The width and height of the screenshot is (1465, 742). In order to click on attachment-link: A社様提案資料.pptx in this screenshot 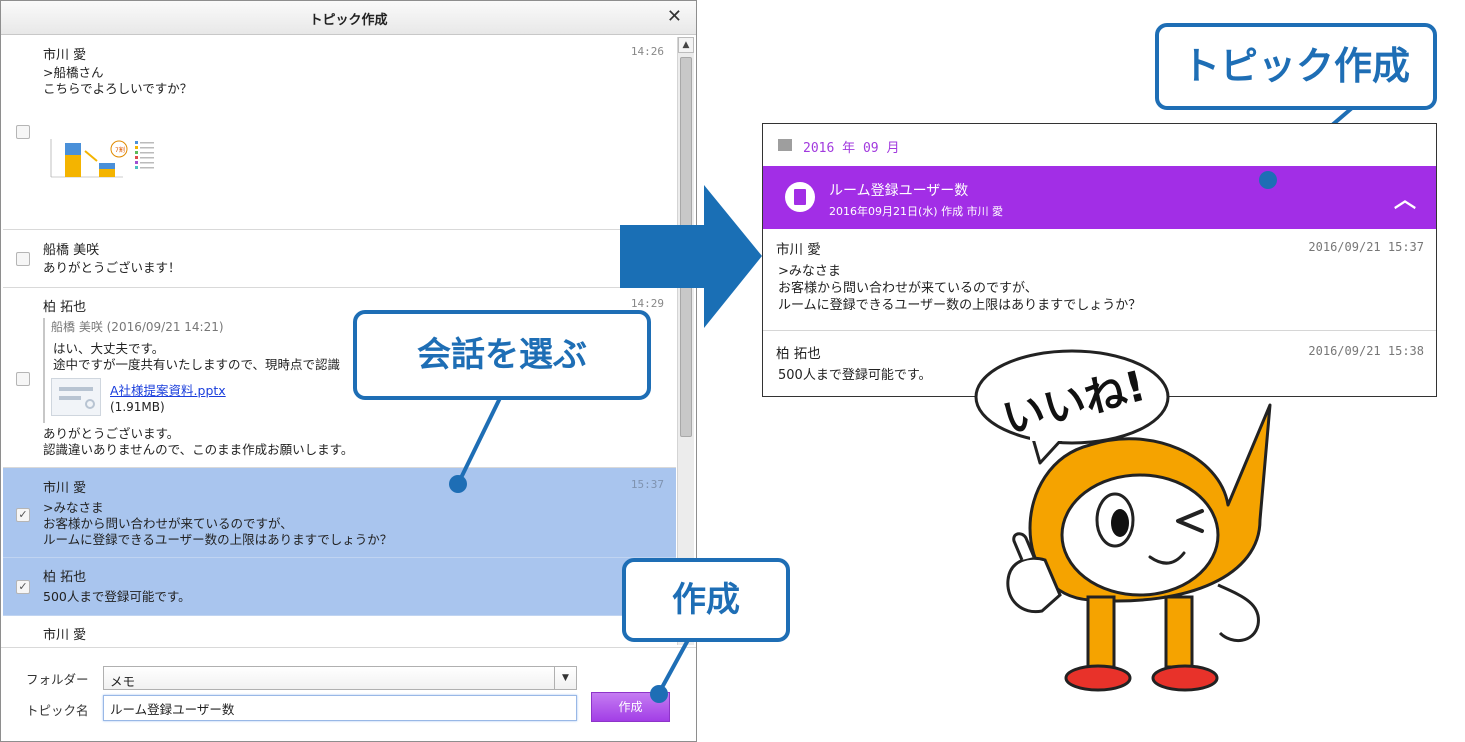, I will do `click(168, 389)`.